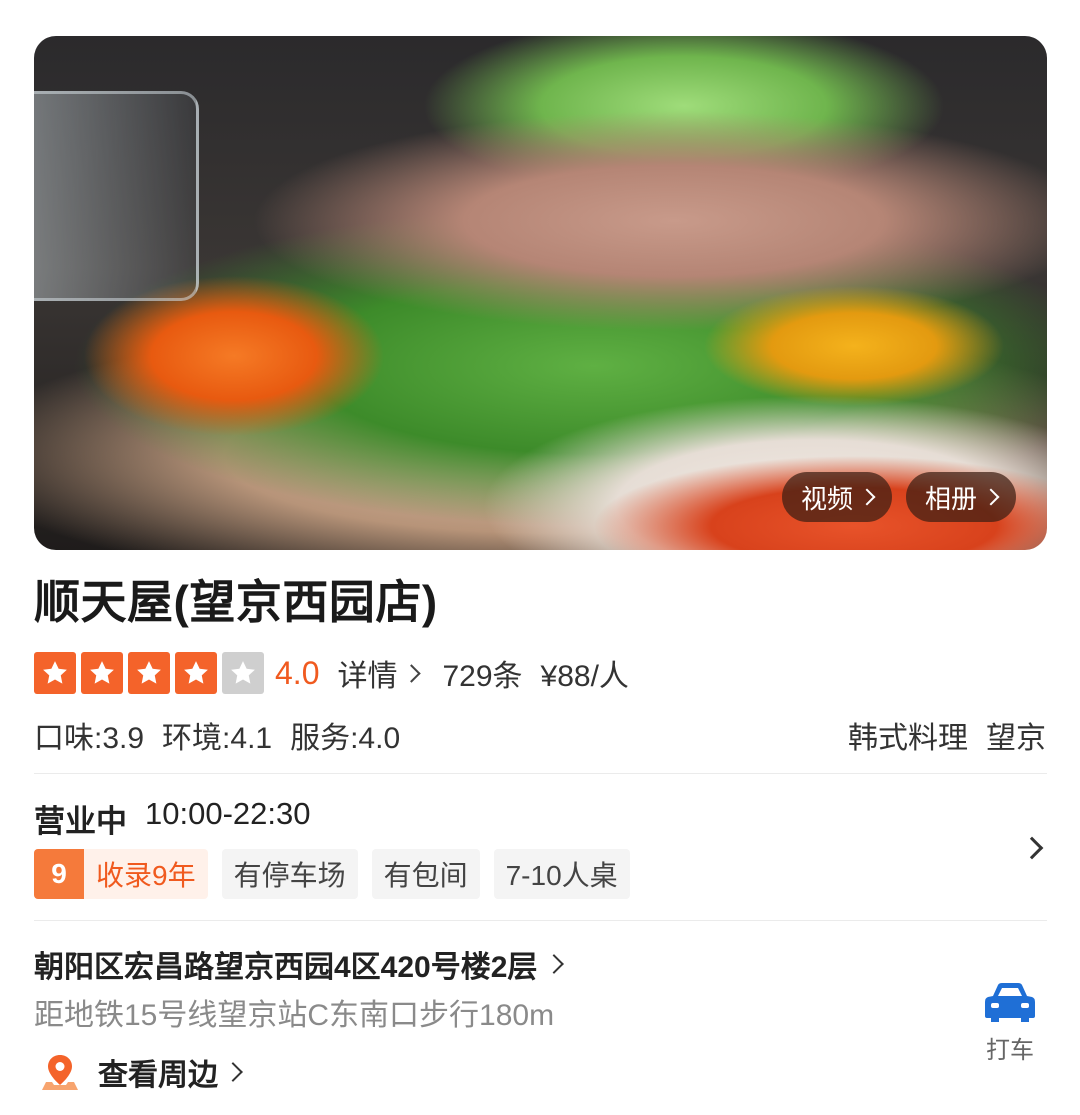  Describe the element at coordinates (294, 1015) in the screenshot. I see `subway-distance: 距地铁15号线望京站C东南口步行180m` at that location.